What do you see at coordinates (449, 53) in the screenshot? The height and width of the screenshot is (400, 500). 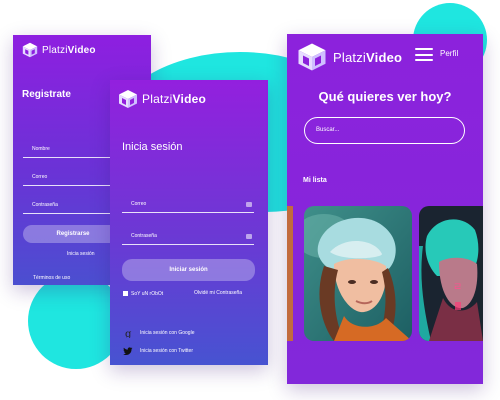 I see `profile-menu-link: Perfil` at bounding box center [449, 53].